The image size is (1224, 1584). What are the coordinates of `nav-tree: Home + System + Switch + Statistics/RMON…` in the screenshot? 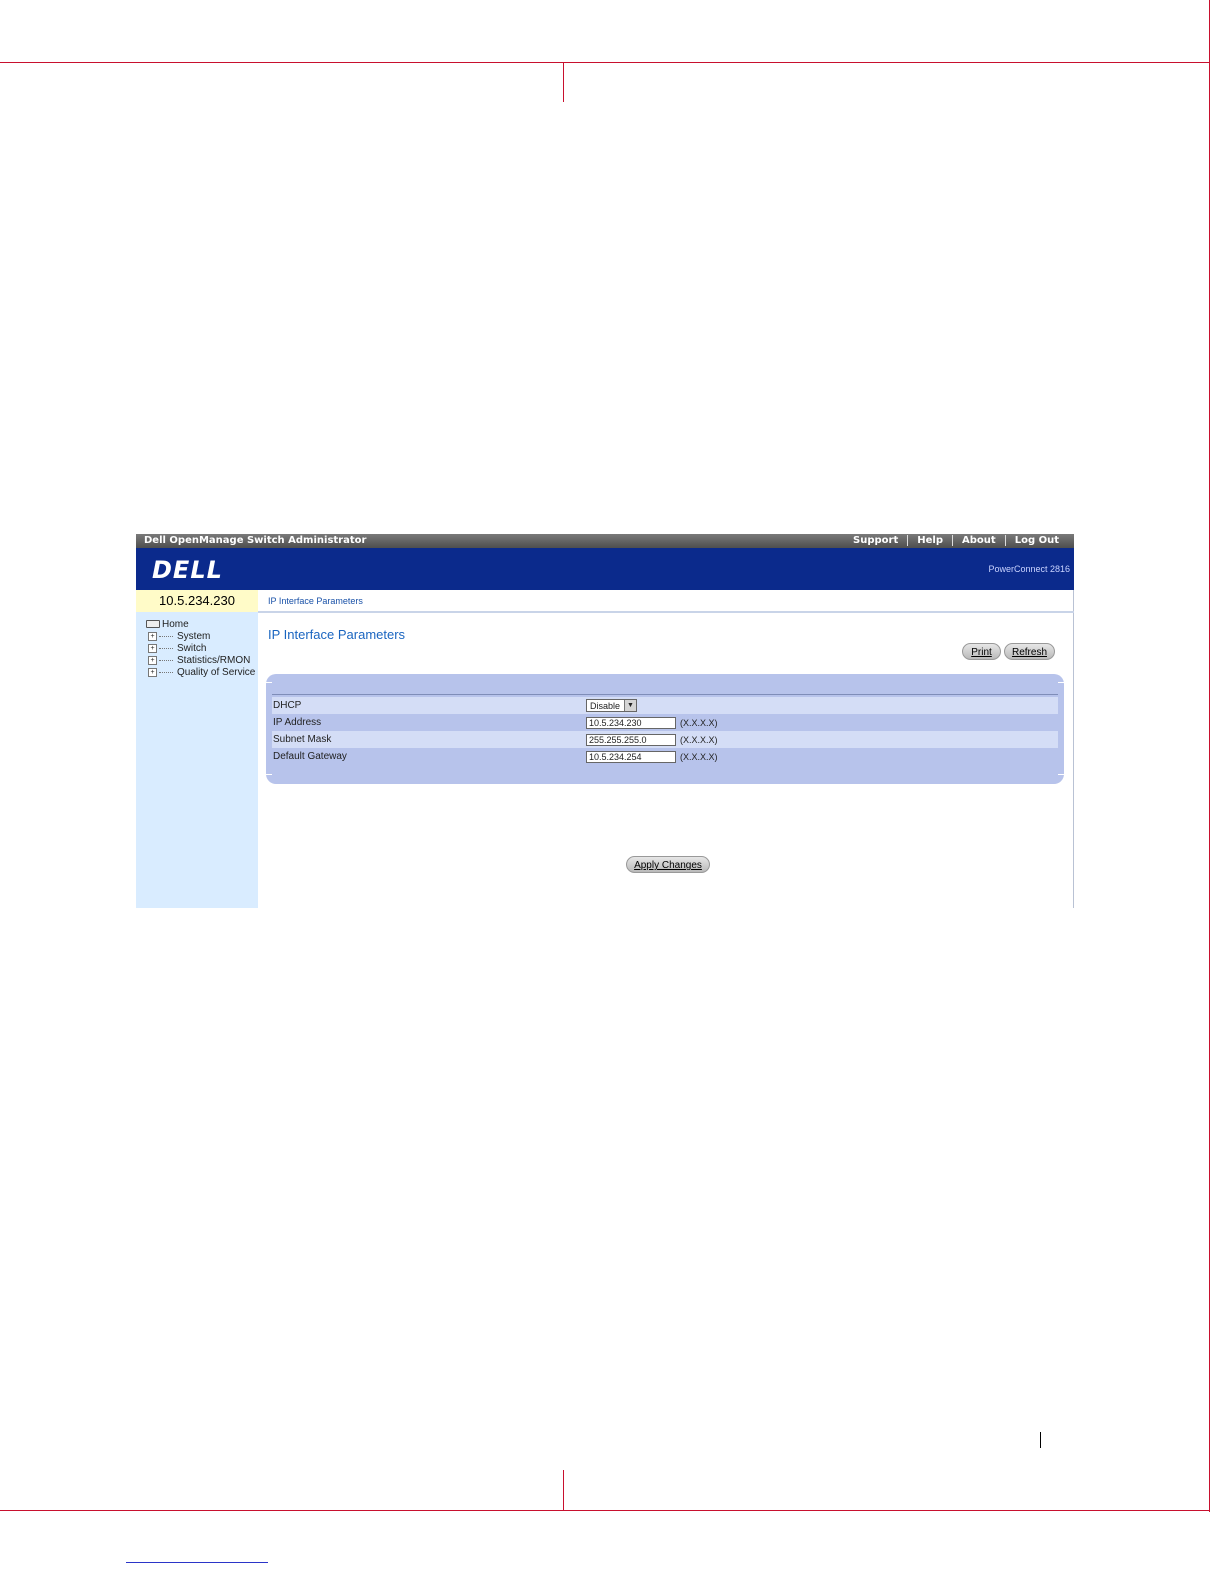 It's located at (200, 648).